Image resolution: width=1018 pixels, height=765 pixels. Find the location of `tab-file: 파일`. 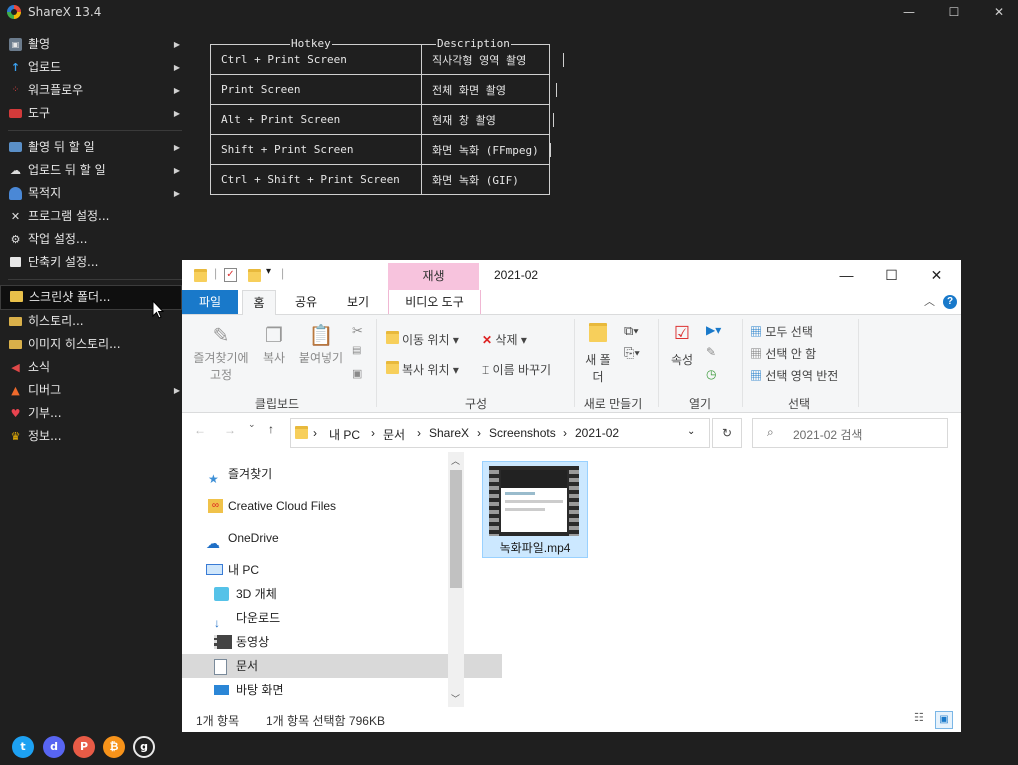

tab-file: 파일 is located at coordinates (210, 302).